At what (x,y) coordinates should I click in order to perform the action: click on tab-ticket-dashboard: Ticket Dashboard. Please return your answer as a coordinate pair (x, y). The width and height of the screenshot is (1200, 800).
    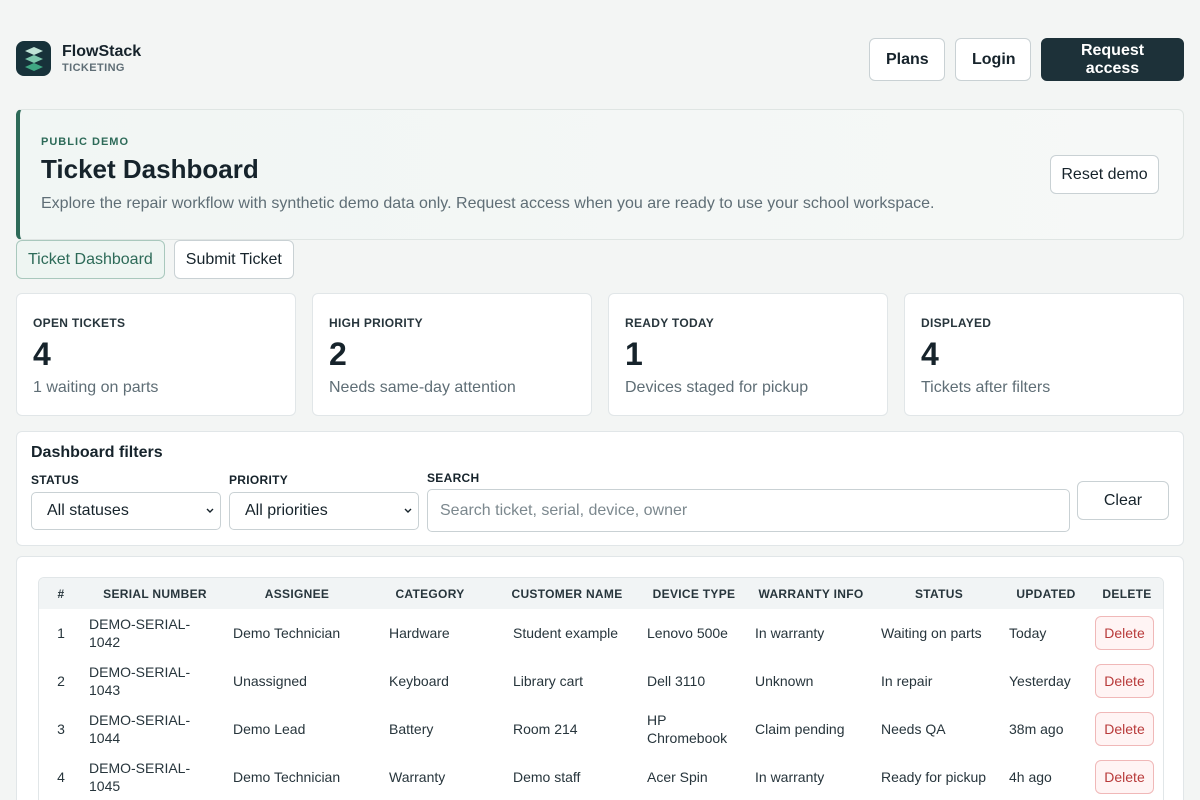
    Looking at the image, I should click on (90, 259).